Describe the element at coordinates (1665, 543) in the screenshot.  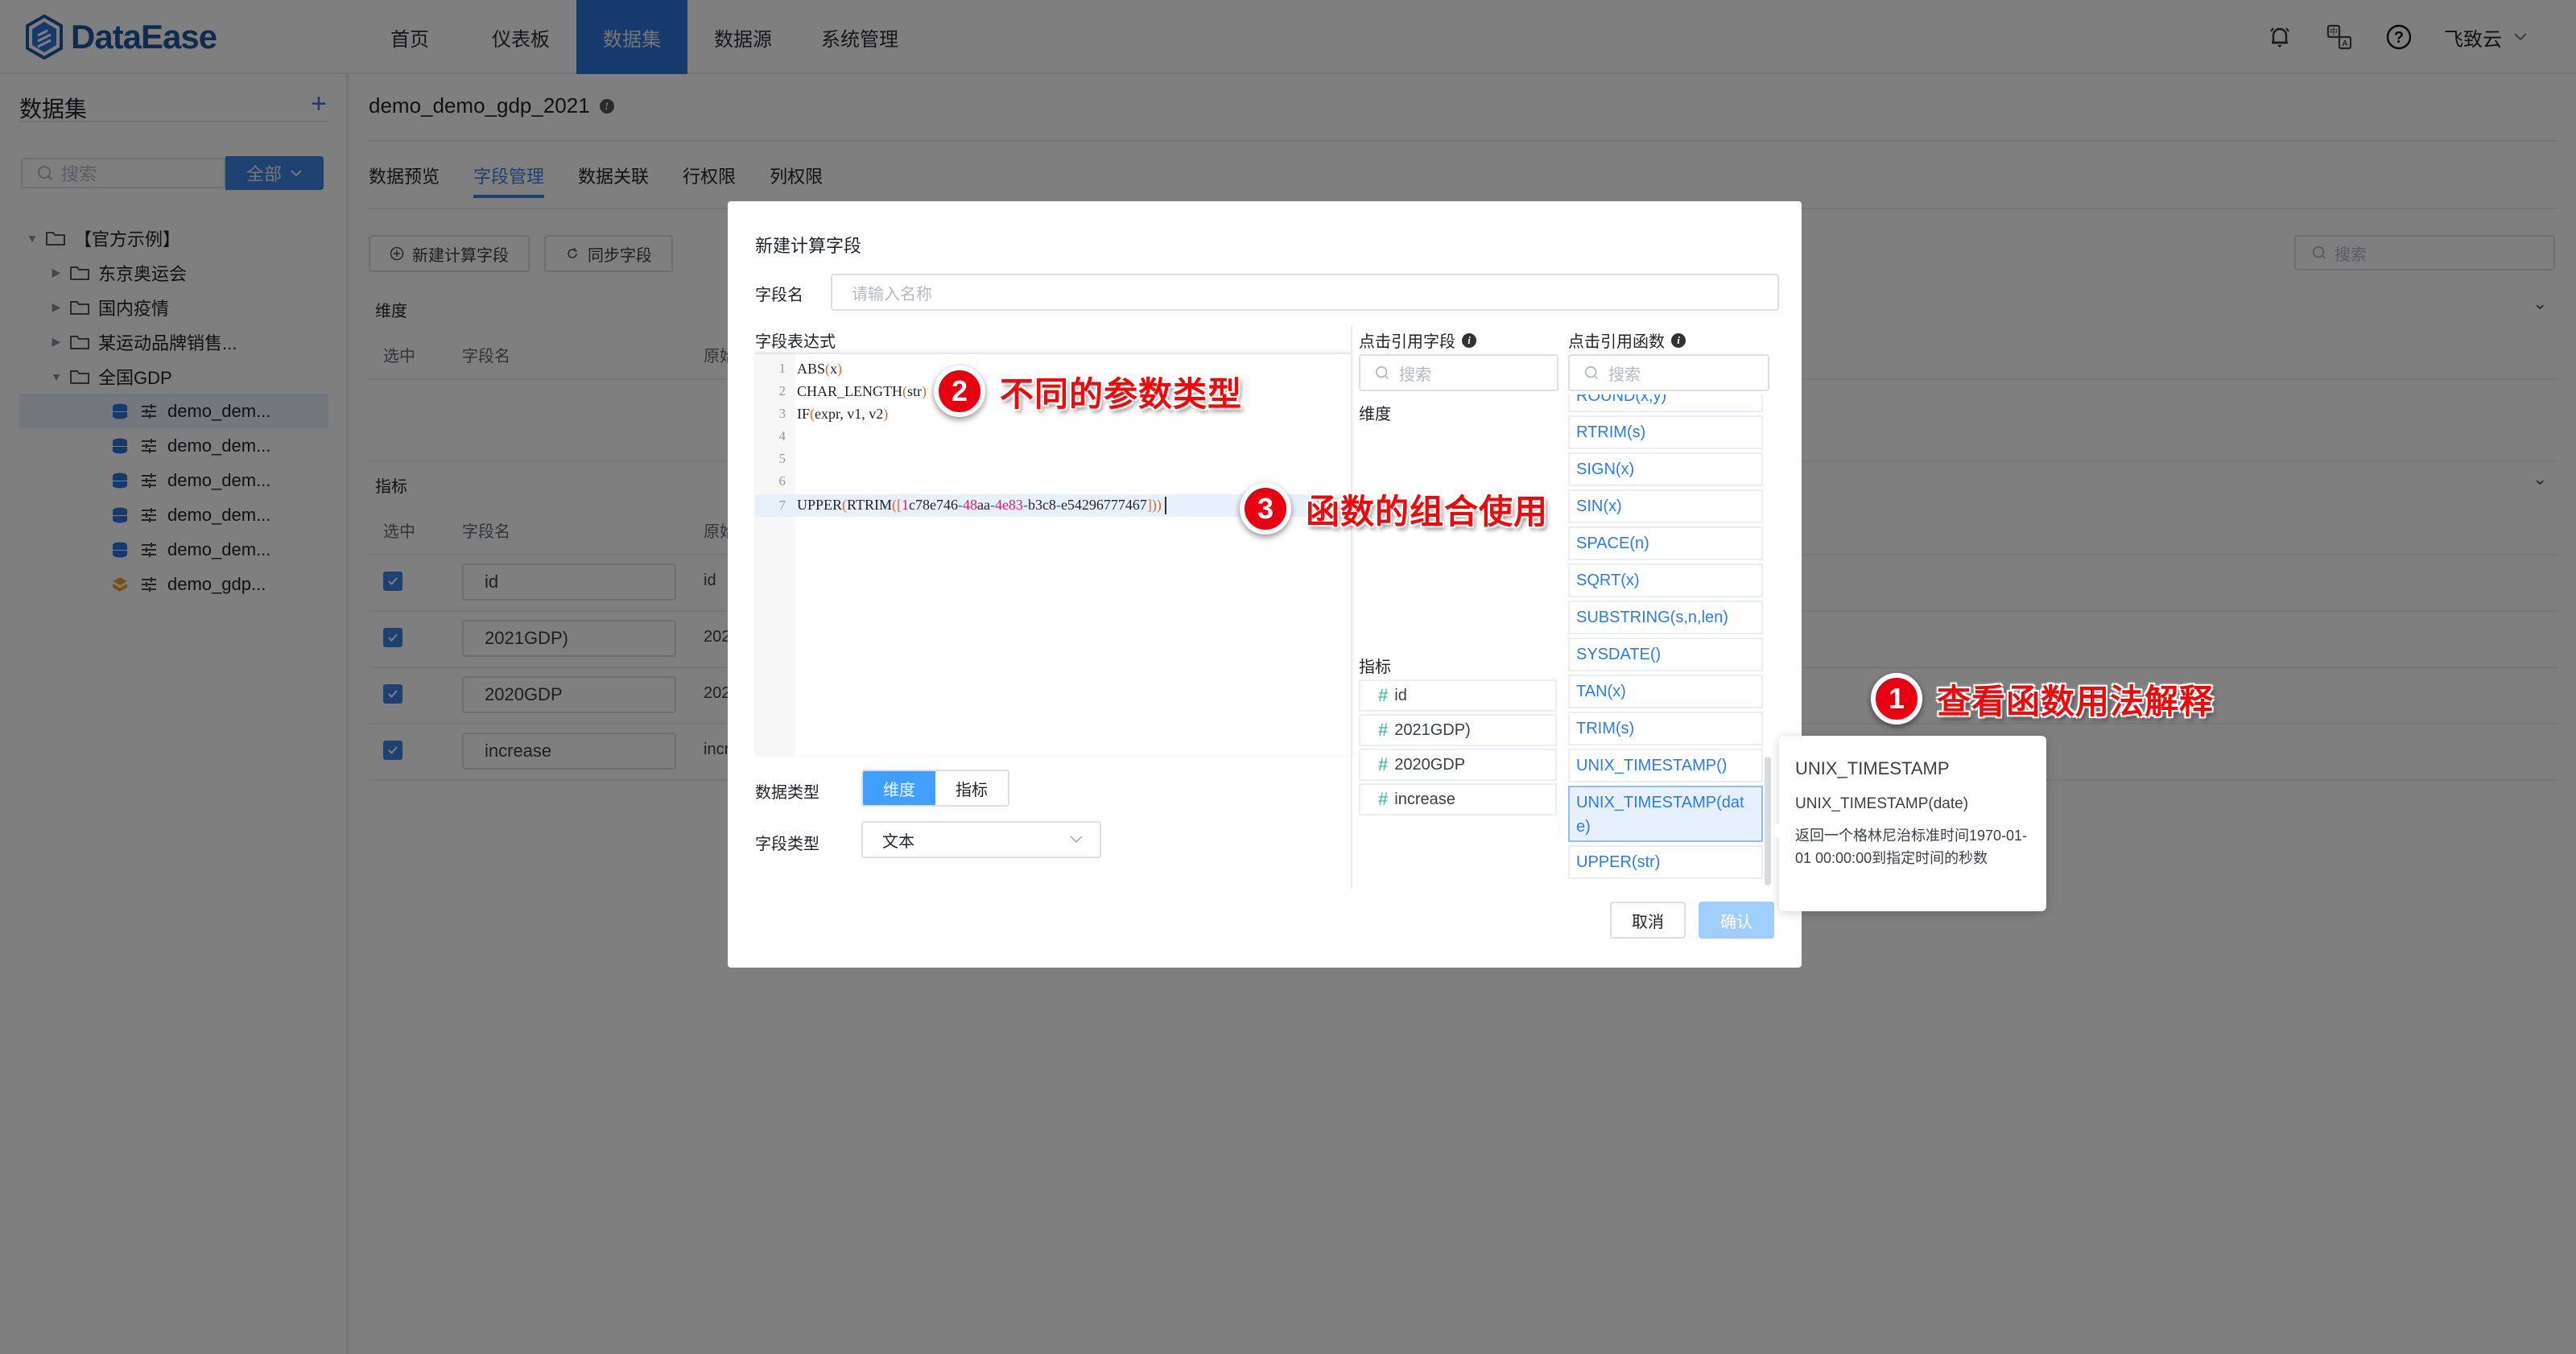
I see `function-item: SPACE(n)` at that location.